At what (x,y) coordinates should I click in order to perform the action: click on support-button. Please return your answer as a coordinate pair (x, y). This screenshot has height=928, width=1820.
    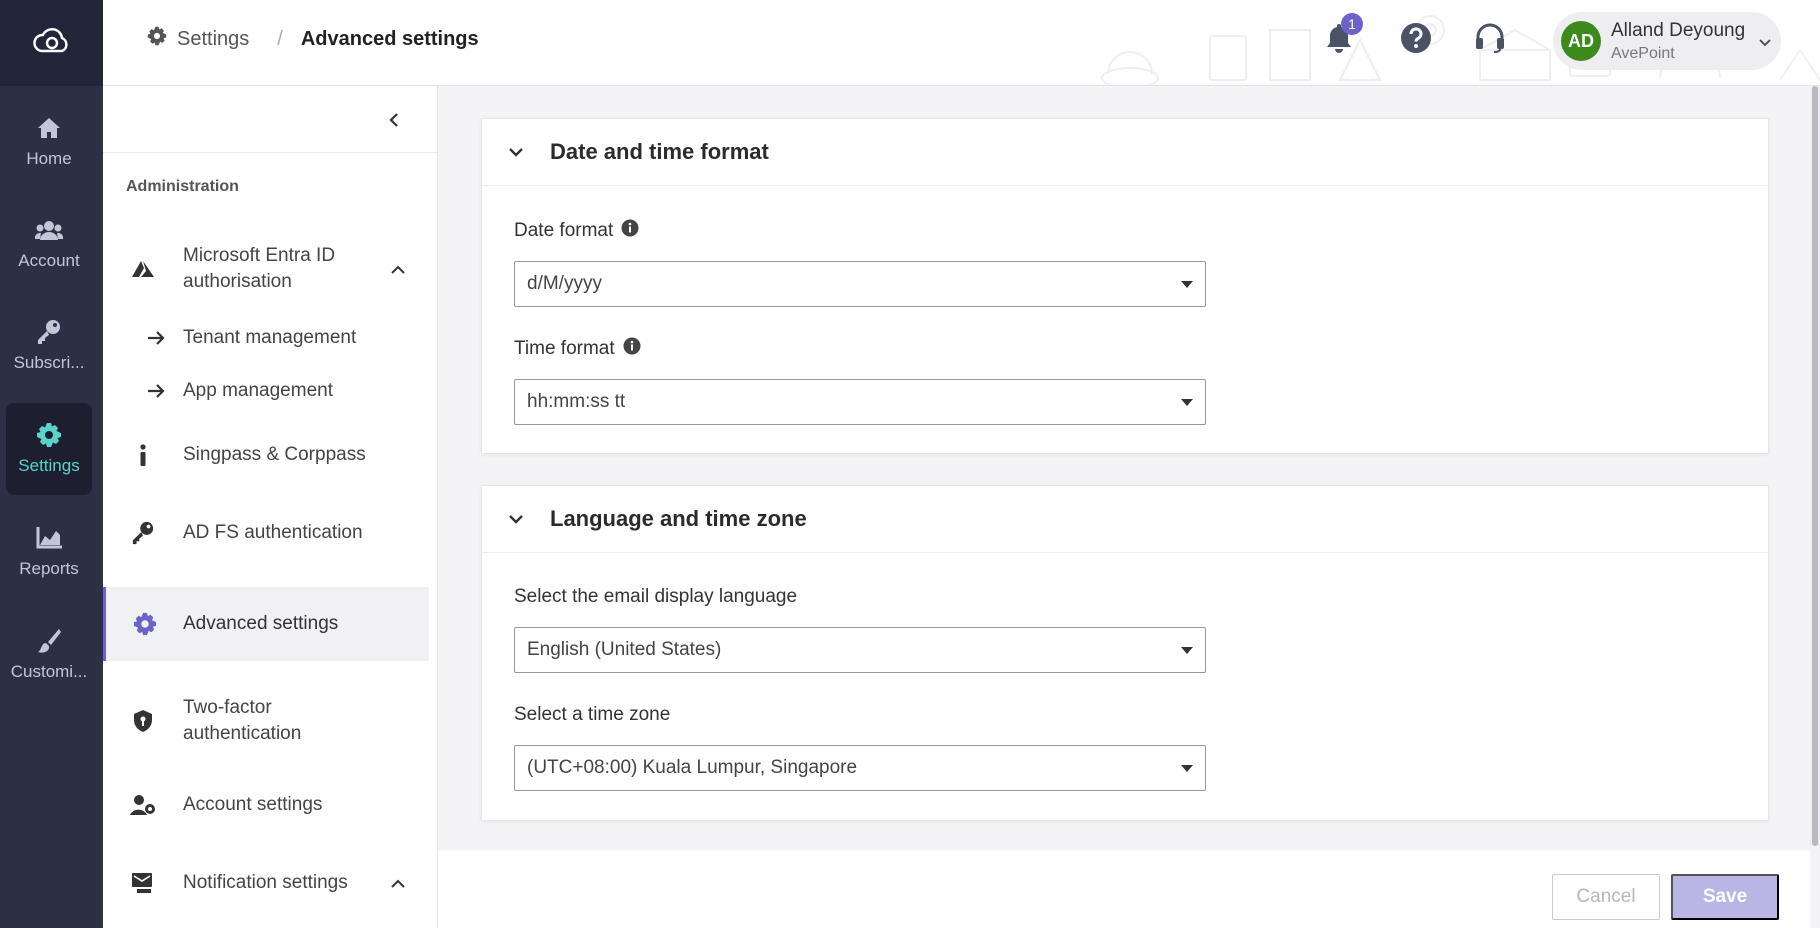
    Looking at the image, I should click on (1490, 40).